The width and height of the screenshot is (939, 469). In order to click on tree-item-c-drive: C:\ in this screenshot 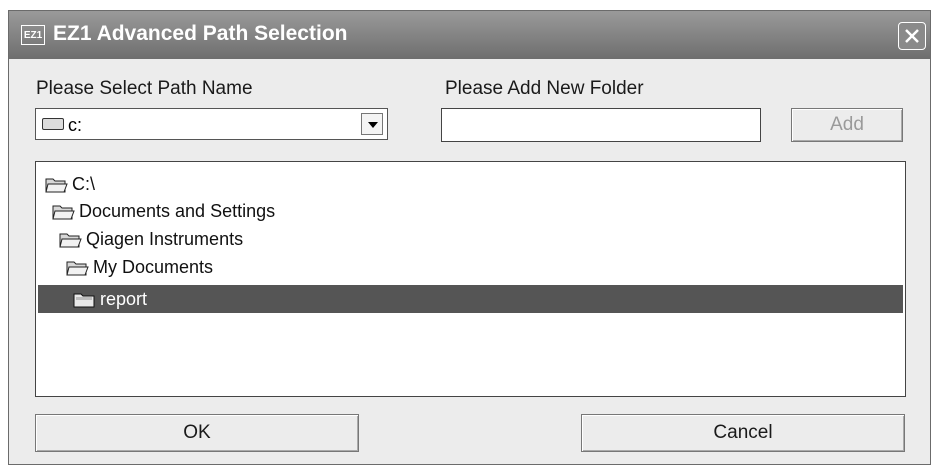, I will do `click(70, 185)`.